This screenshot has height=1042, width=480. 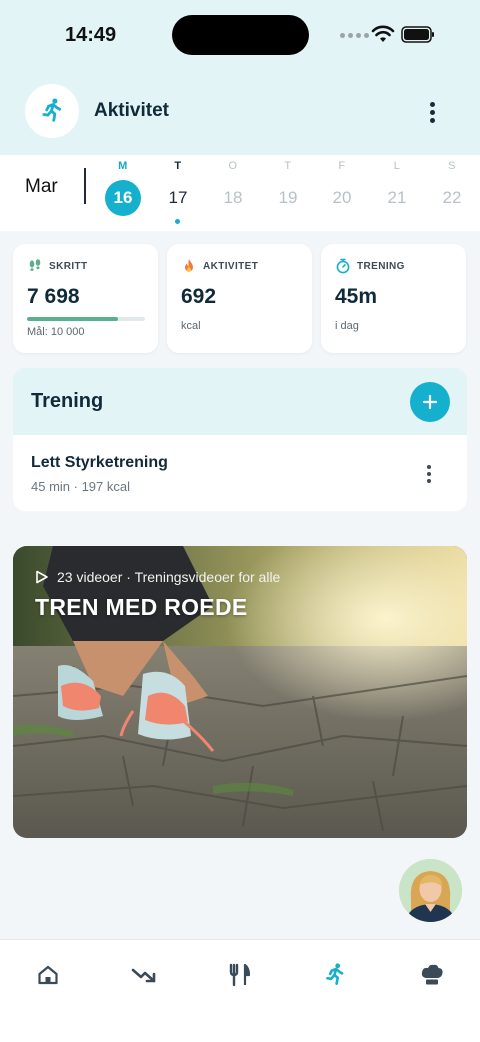 I want to click on chef-hat-icon, so click(x=432, y=974).